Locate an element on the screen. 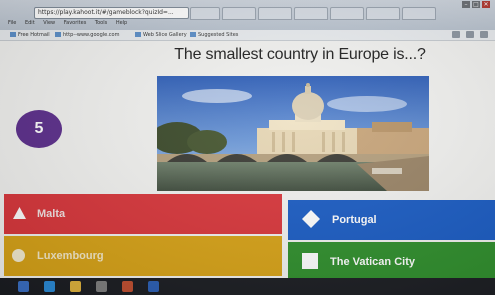 This screenshot has width=495, height=295. favorite-link: Free Hotmail is located at coordinates (30, 35).